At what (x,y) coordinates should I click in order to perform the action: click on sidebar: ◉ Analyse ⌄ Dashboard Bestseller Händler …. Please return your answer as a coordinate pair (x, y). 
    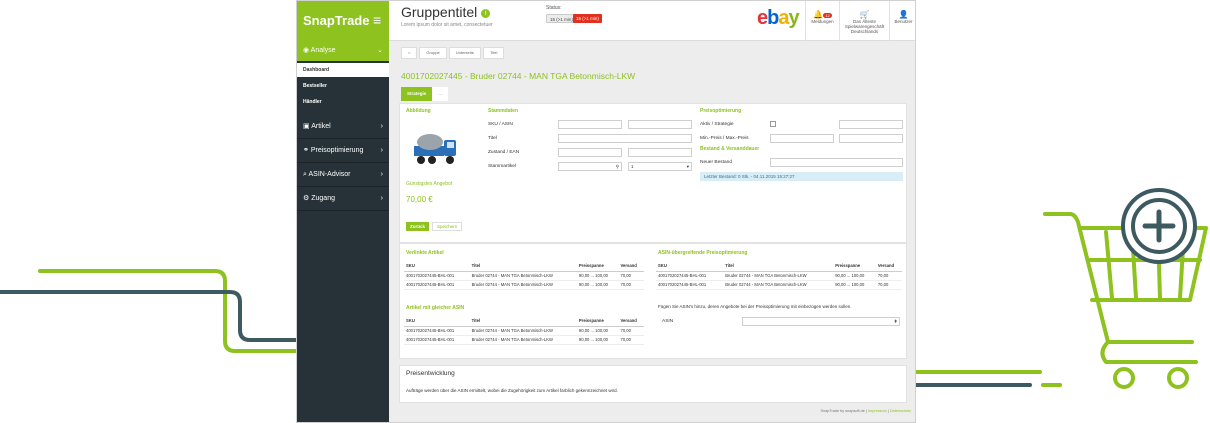
    Looking at the image, I should click on (343, 231).